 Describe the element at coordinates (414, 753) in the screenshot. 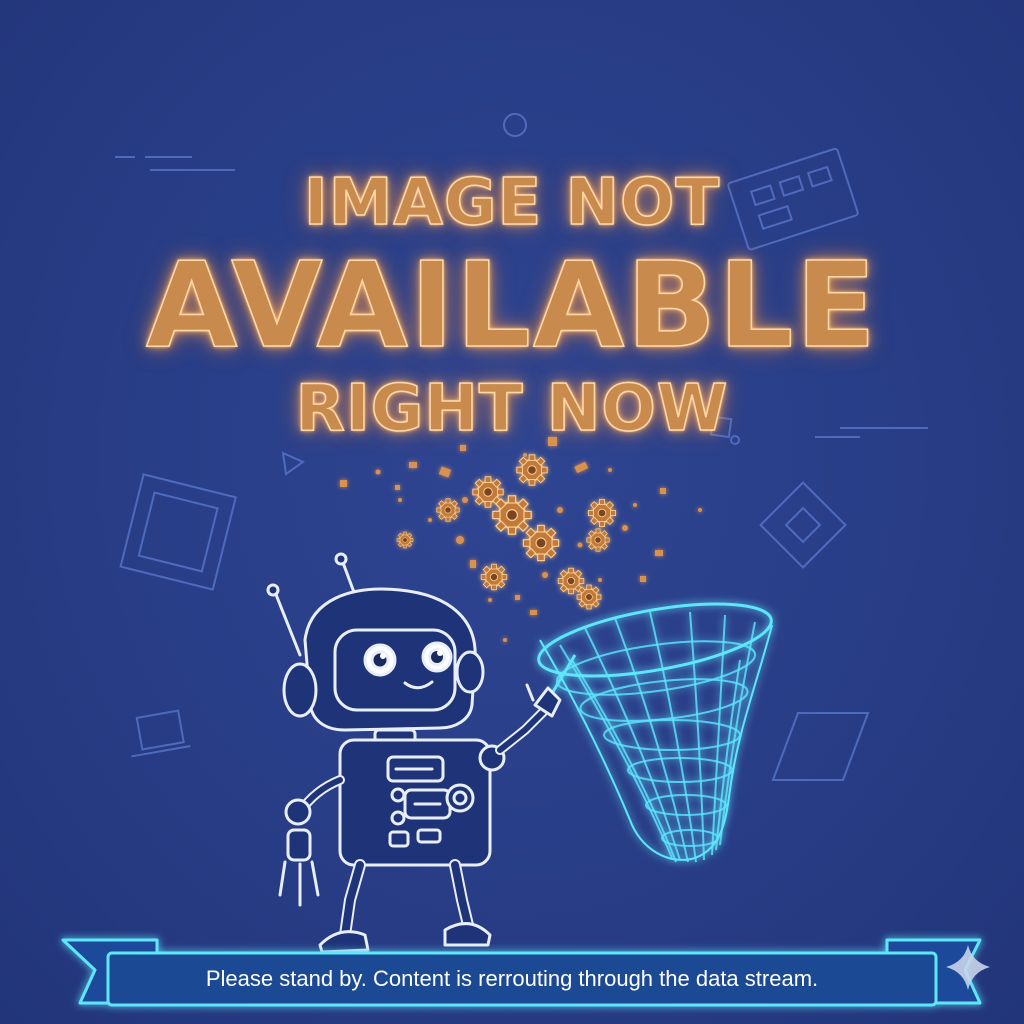

I see `robot-illustration` at that location.